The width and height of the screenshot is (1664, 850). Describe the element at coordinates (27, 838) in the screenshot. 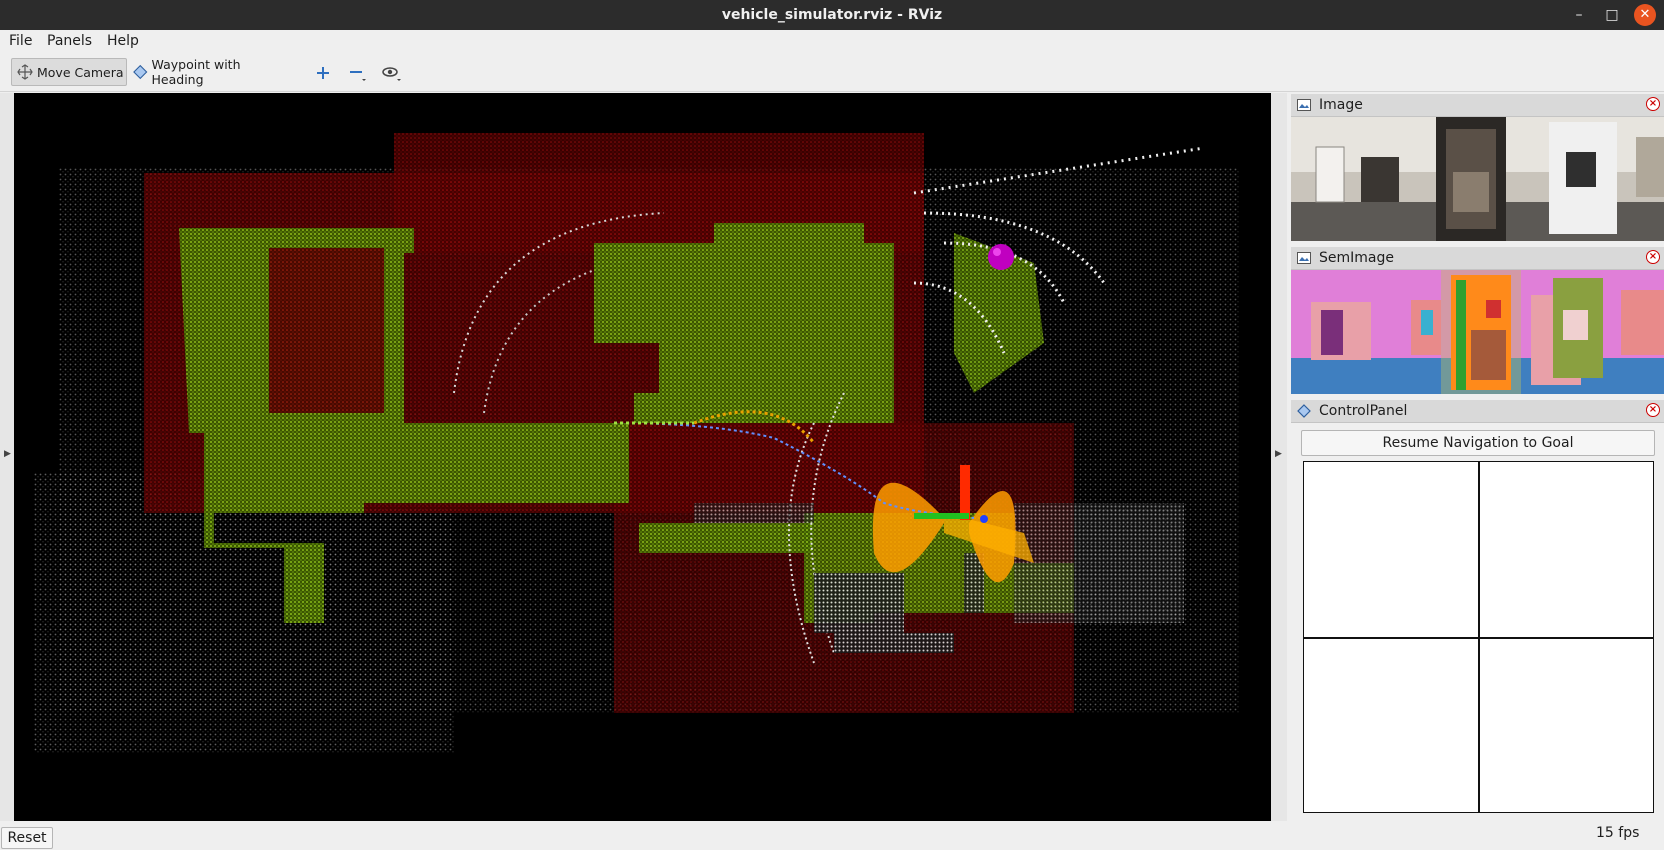

I see `reset-button: Reset` at that location.